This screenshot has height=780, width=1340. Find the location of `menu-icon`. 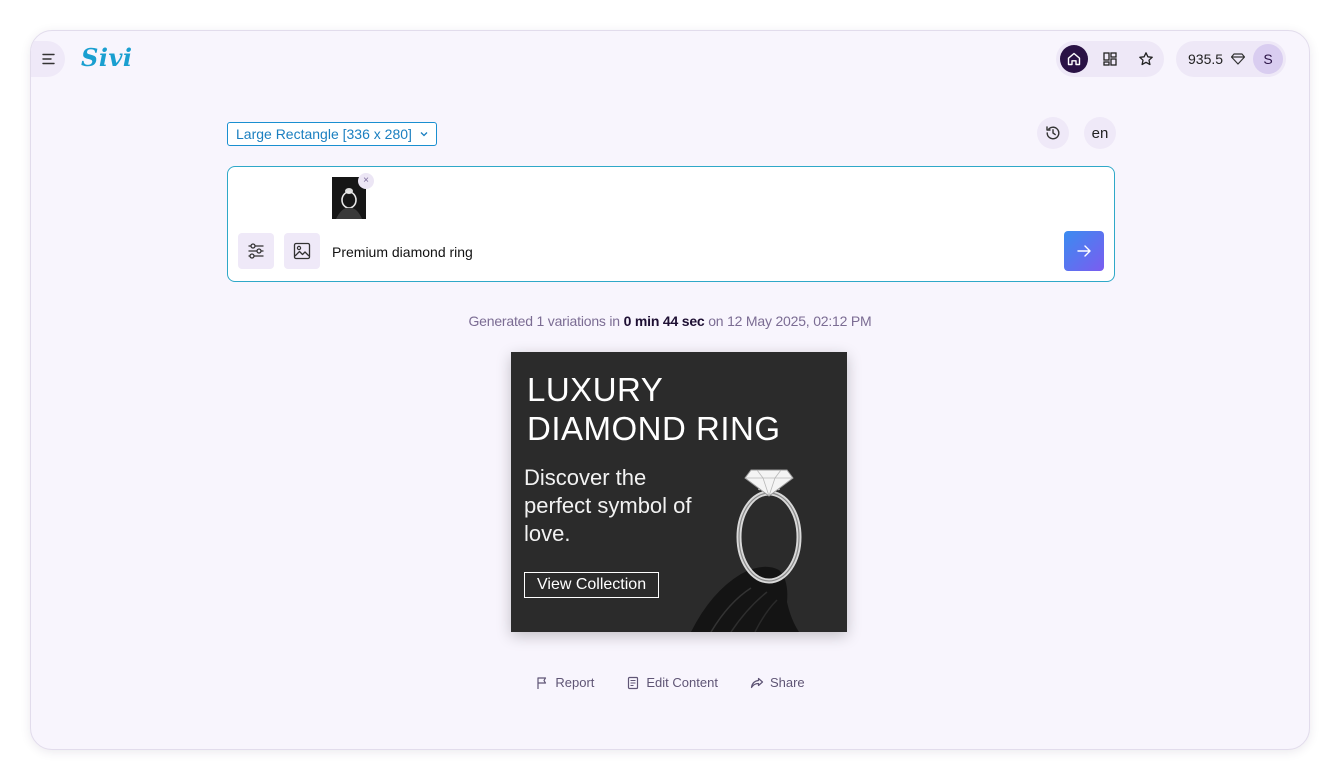

menu-icon is located at coordinates (48, 59).